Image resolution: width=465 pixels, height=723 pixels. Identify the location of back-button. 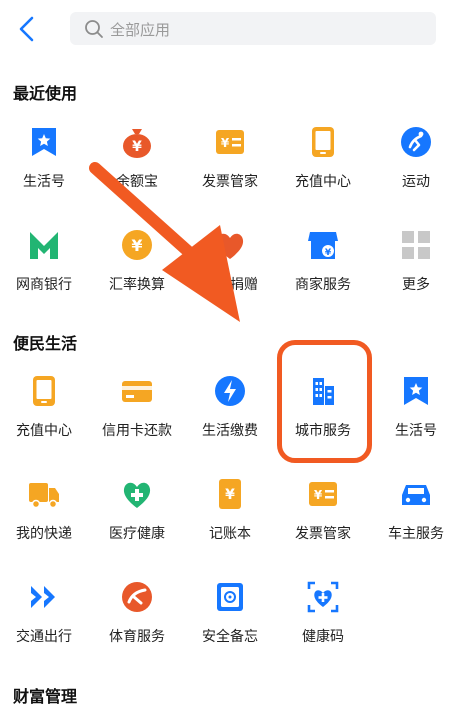
(27, 29).